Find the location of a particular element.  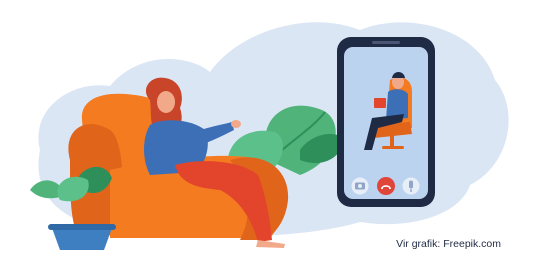

phone-controls is located at coordinates (385, 186).